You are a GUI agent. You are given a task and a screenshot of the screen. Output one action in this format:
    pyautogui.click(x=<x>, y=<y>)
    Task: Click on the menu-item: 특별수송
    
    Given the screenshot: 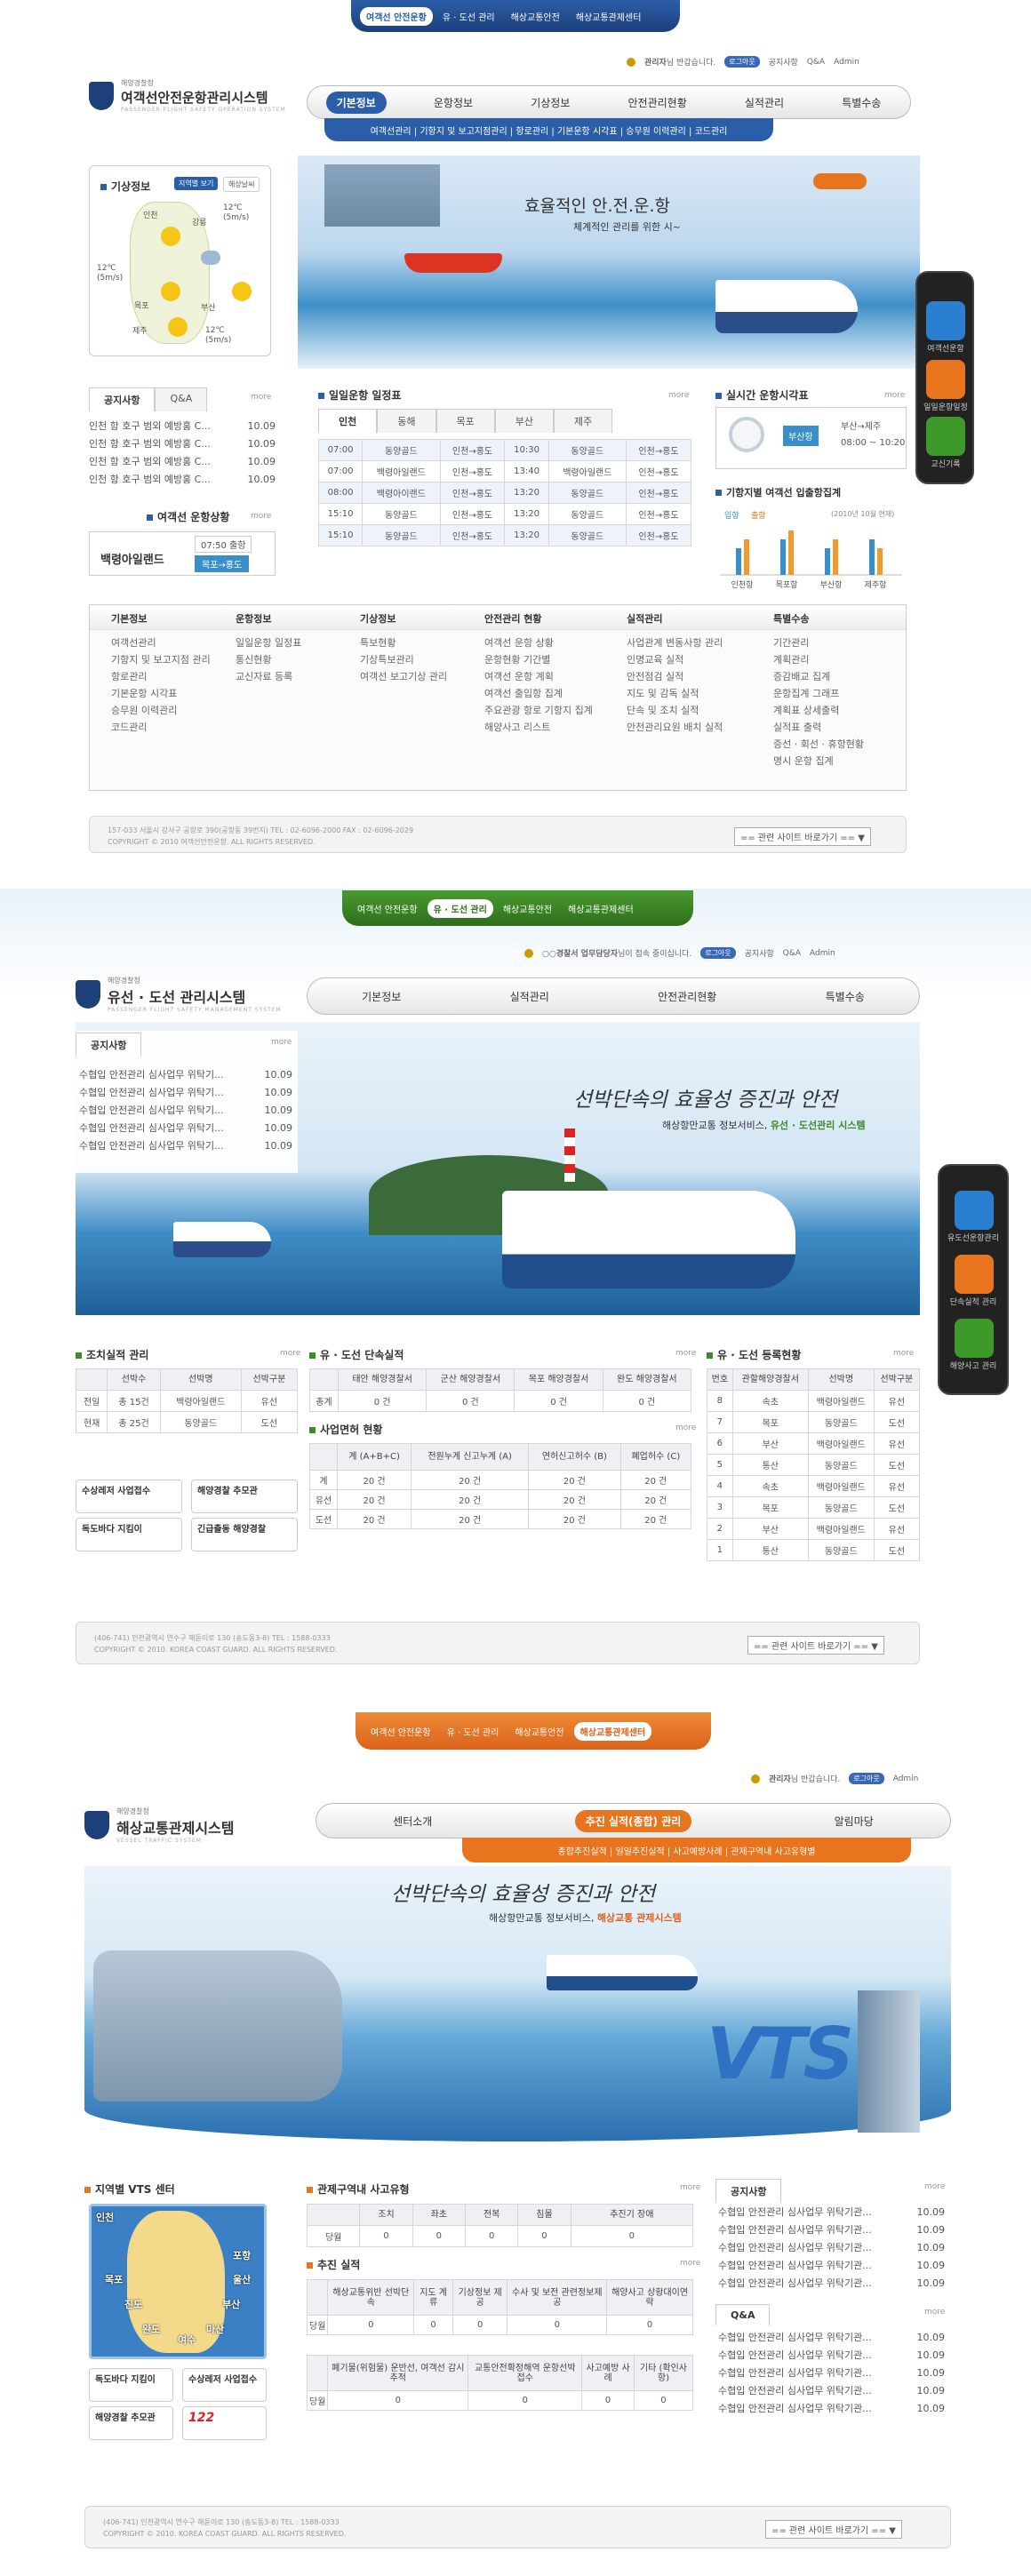 What is the action you would take?
    pyautogui.click(x=861, y=103)
    